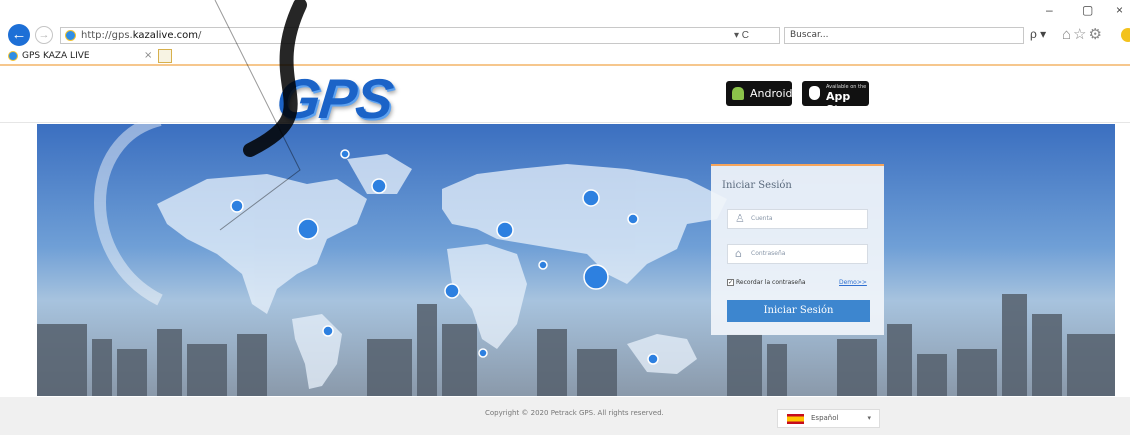 The image size is (1130, 435). I want to click on feedback-smiley-icon, so click(1125, 35).